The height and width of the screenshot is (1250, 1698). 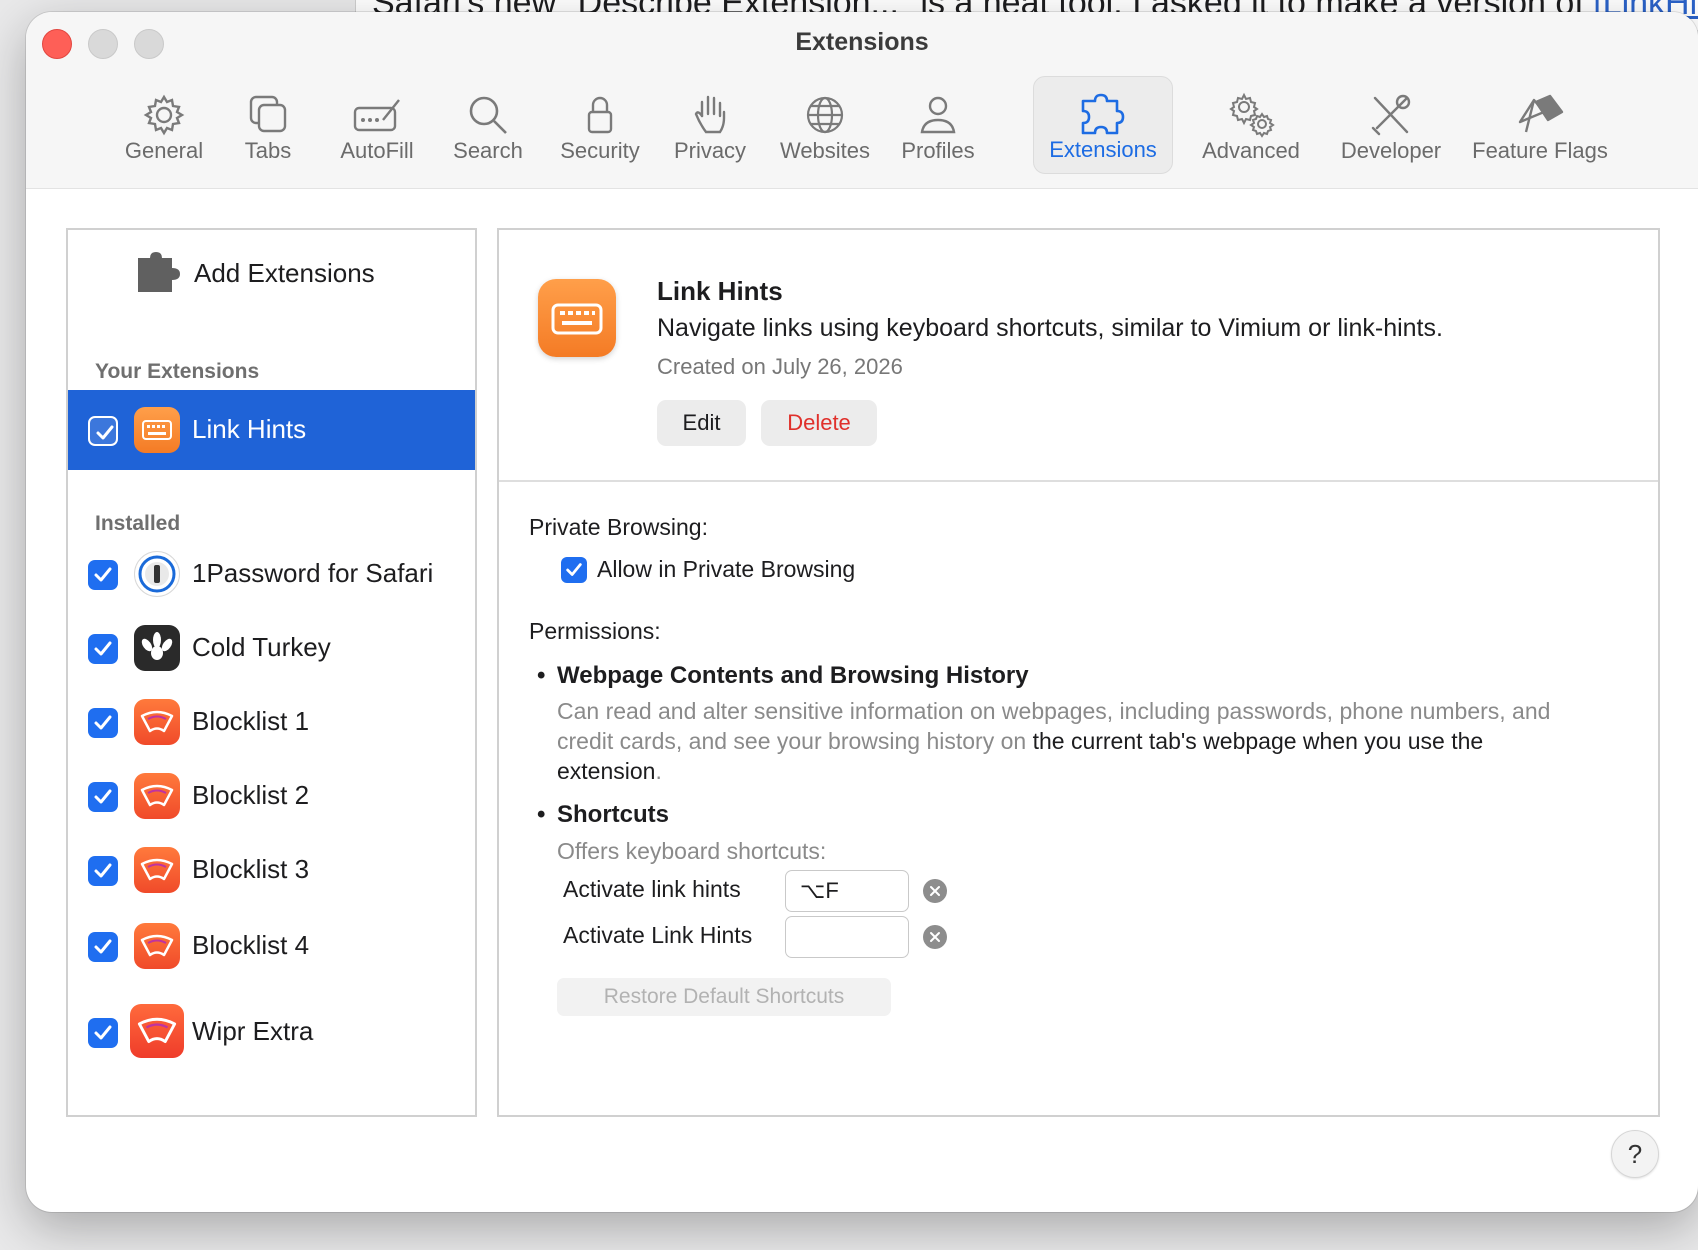 I want to click on tab-privacy: Privacy, so click(x=710, y=125).